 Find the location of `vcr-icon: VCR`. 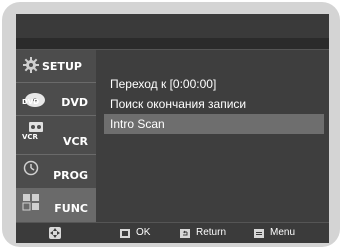

vcr-icon: VCR is located at coordinates (32, 131).